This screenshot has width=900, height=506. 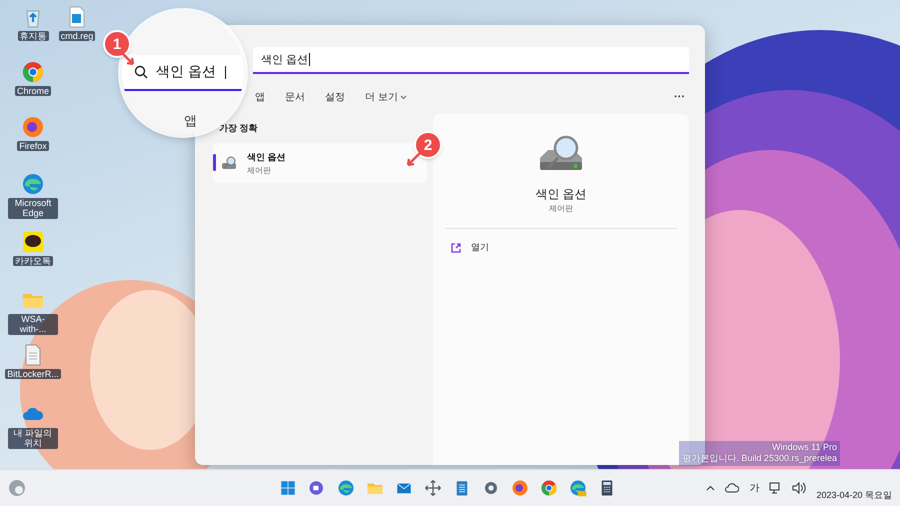 I want to click on windows-logo-icon, so click(x=288, y=488).